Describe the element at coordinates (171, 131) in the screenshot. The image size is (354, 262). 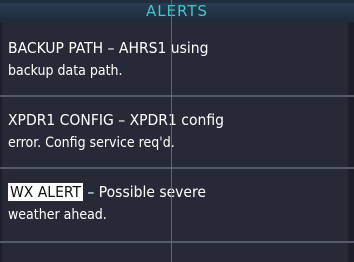
I see `center-reference-line` at that location.